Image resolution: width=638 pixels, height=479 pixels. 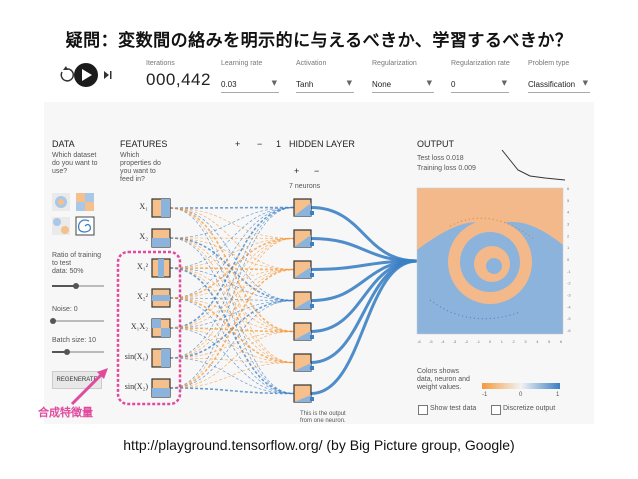 What do you see at coordinates (140, 167) in the screenshot?
I see `features-prompt: Which properties do you want to feed in?` at bounding box center [140, 167].